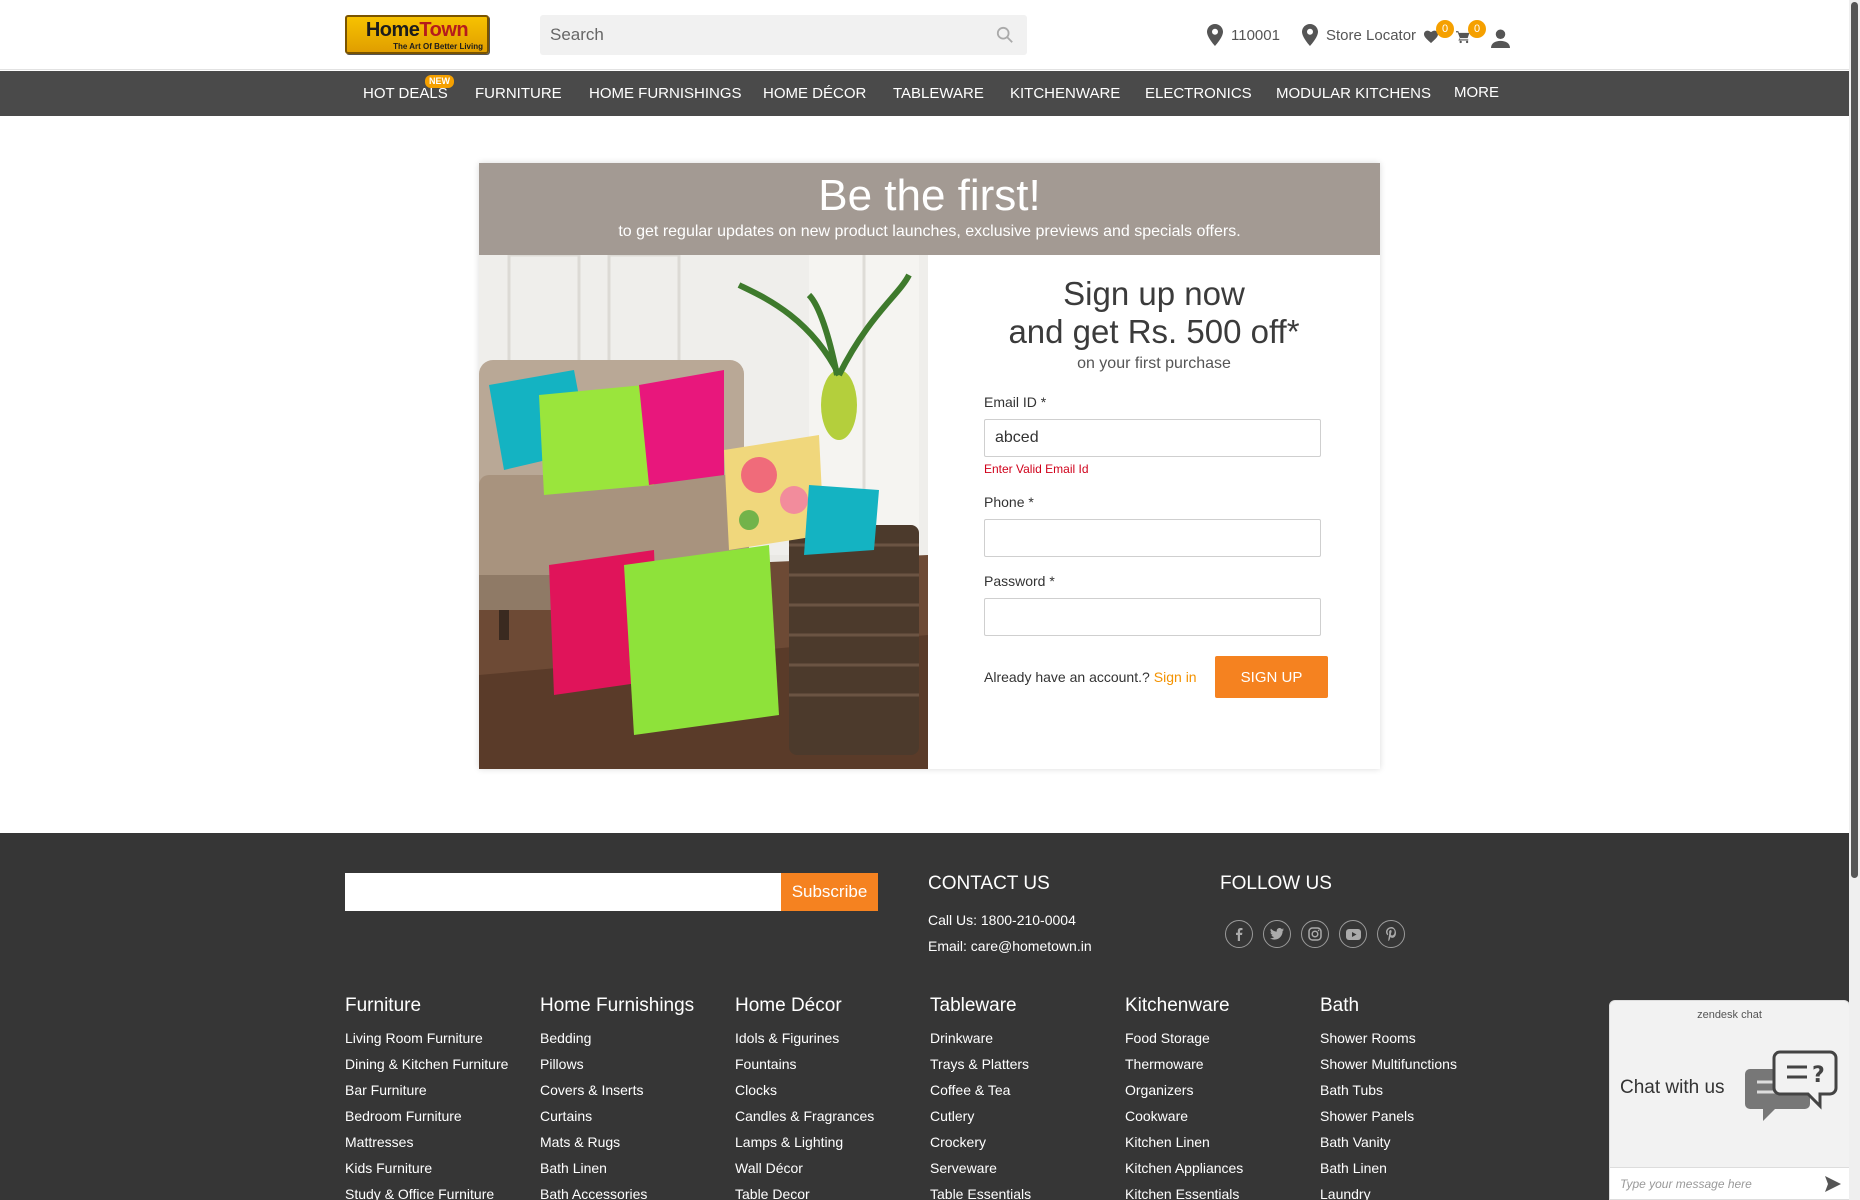 This screenshot has height=1200, width=1860. I want to click on nav-item-home-furnishings: HOME FURNISHINGS, so click(665, 93).